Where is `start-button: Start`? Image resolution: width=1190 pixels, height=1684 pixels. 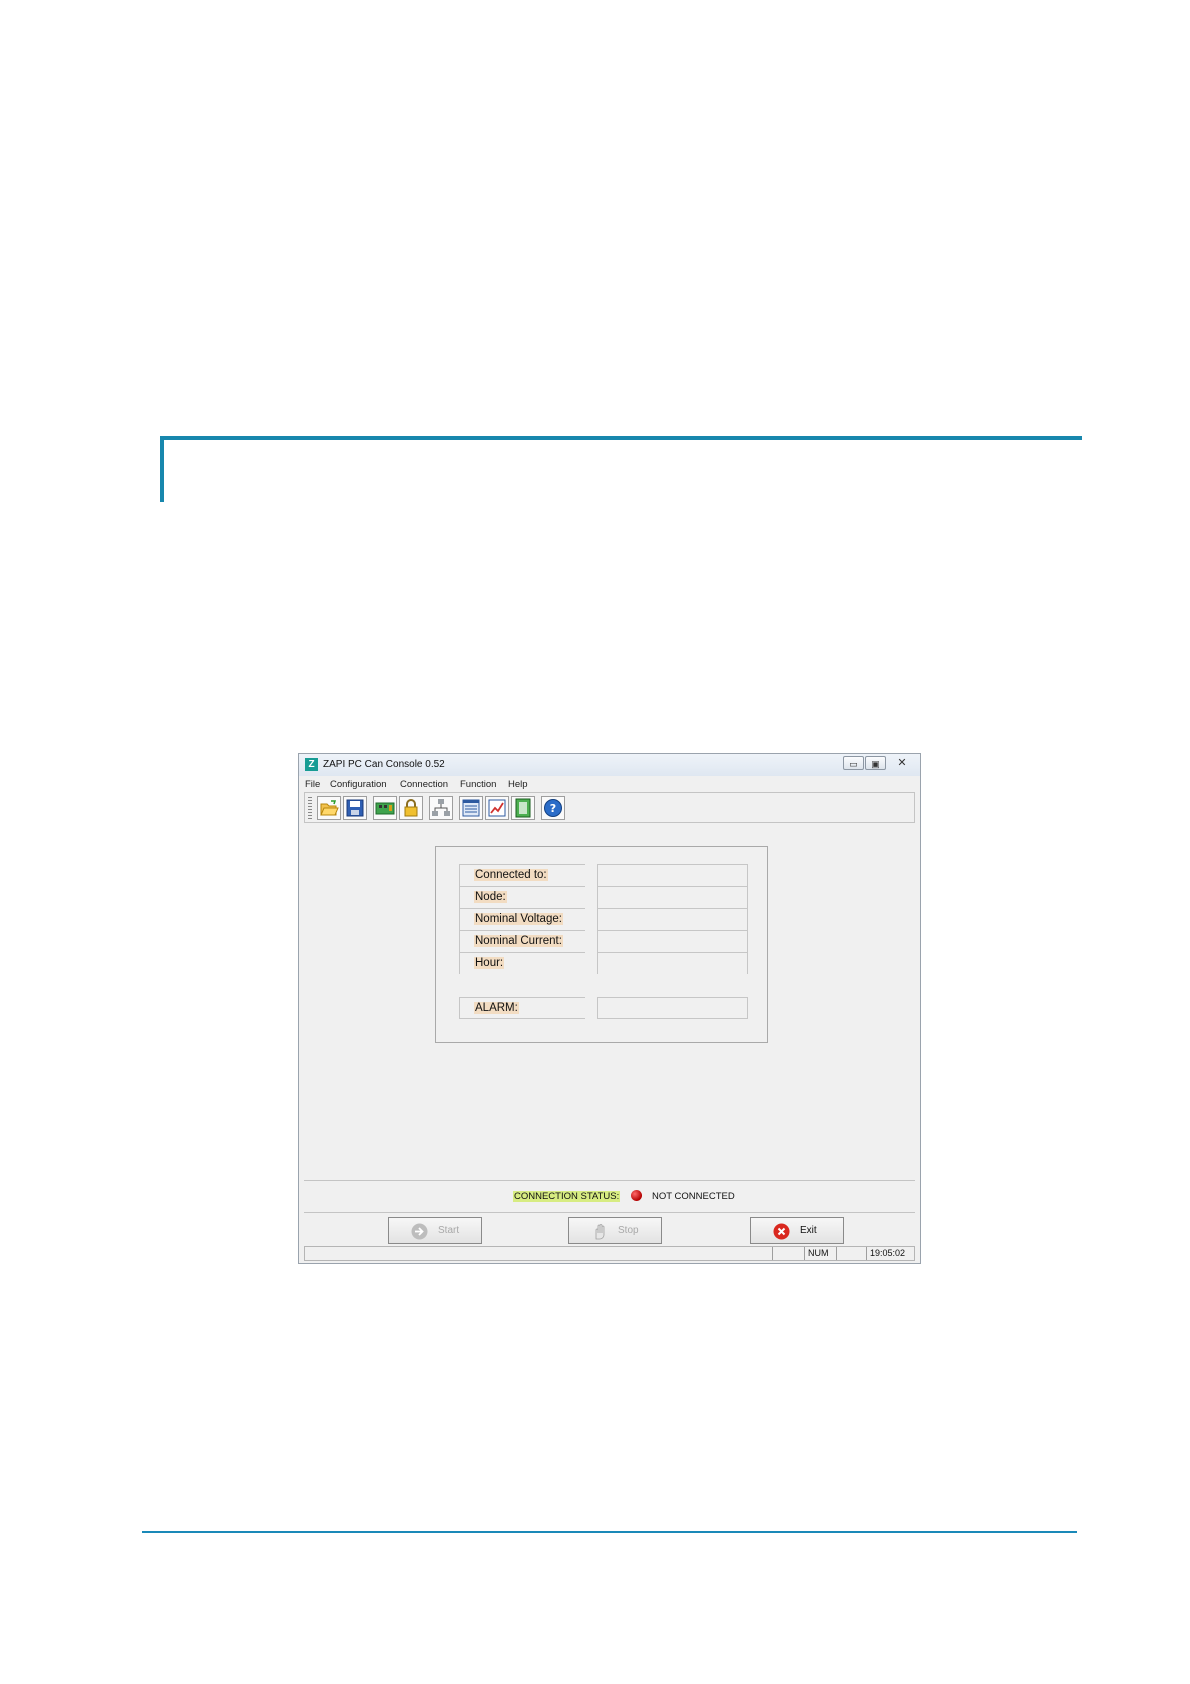
start-button: Start is located at coordinates (435, 1230).